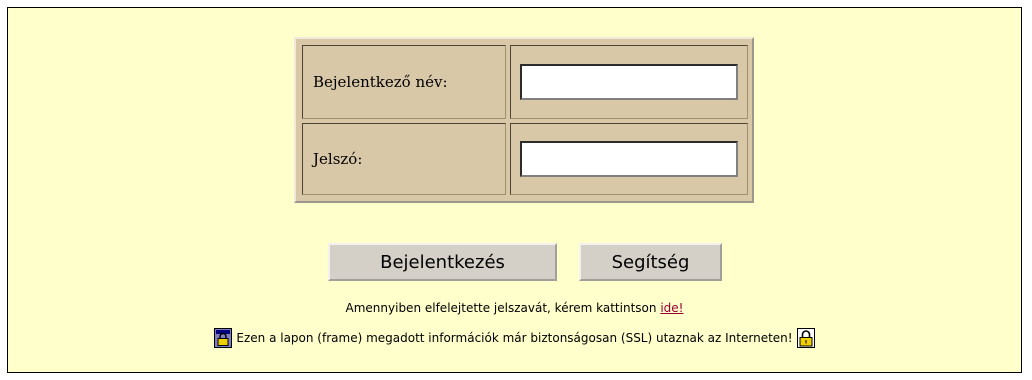 Image resolution: width=1032 pixels, height=380 pixels. What do you see at coordinates (380, 82) in the screenshot?
I see `username-label: Bejelentkező név:` at bounding box center [380, 82].